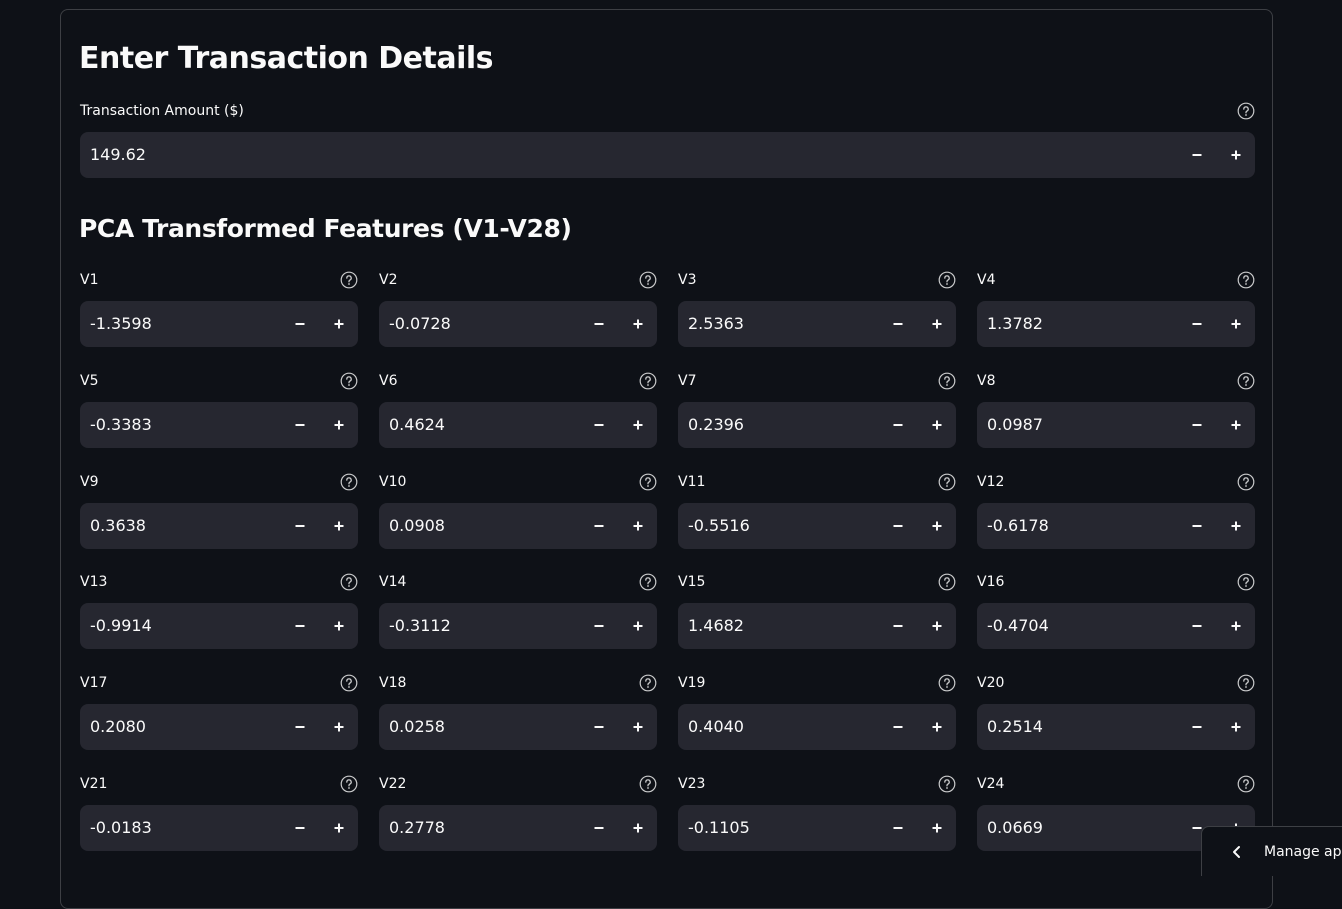 The height and width of the screenshot is (909, 1342). I want to click on manage-app-button: Manage app, so click(1271, 851).